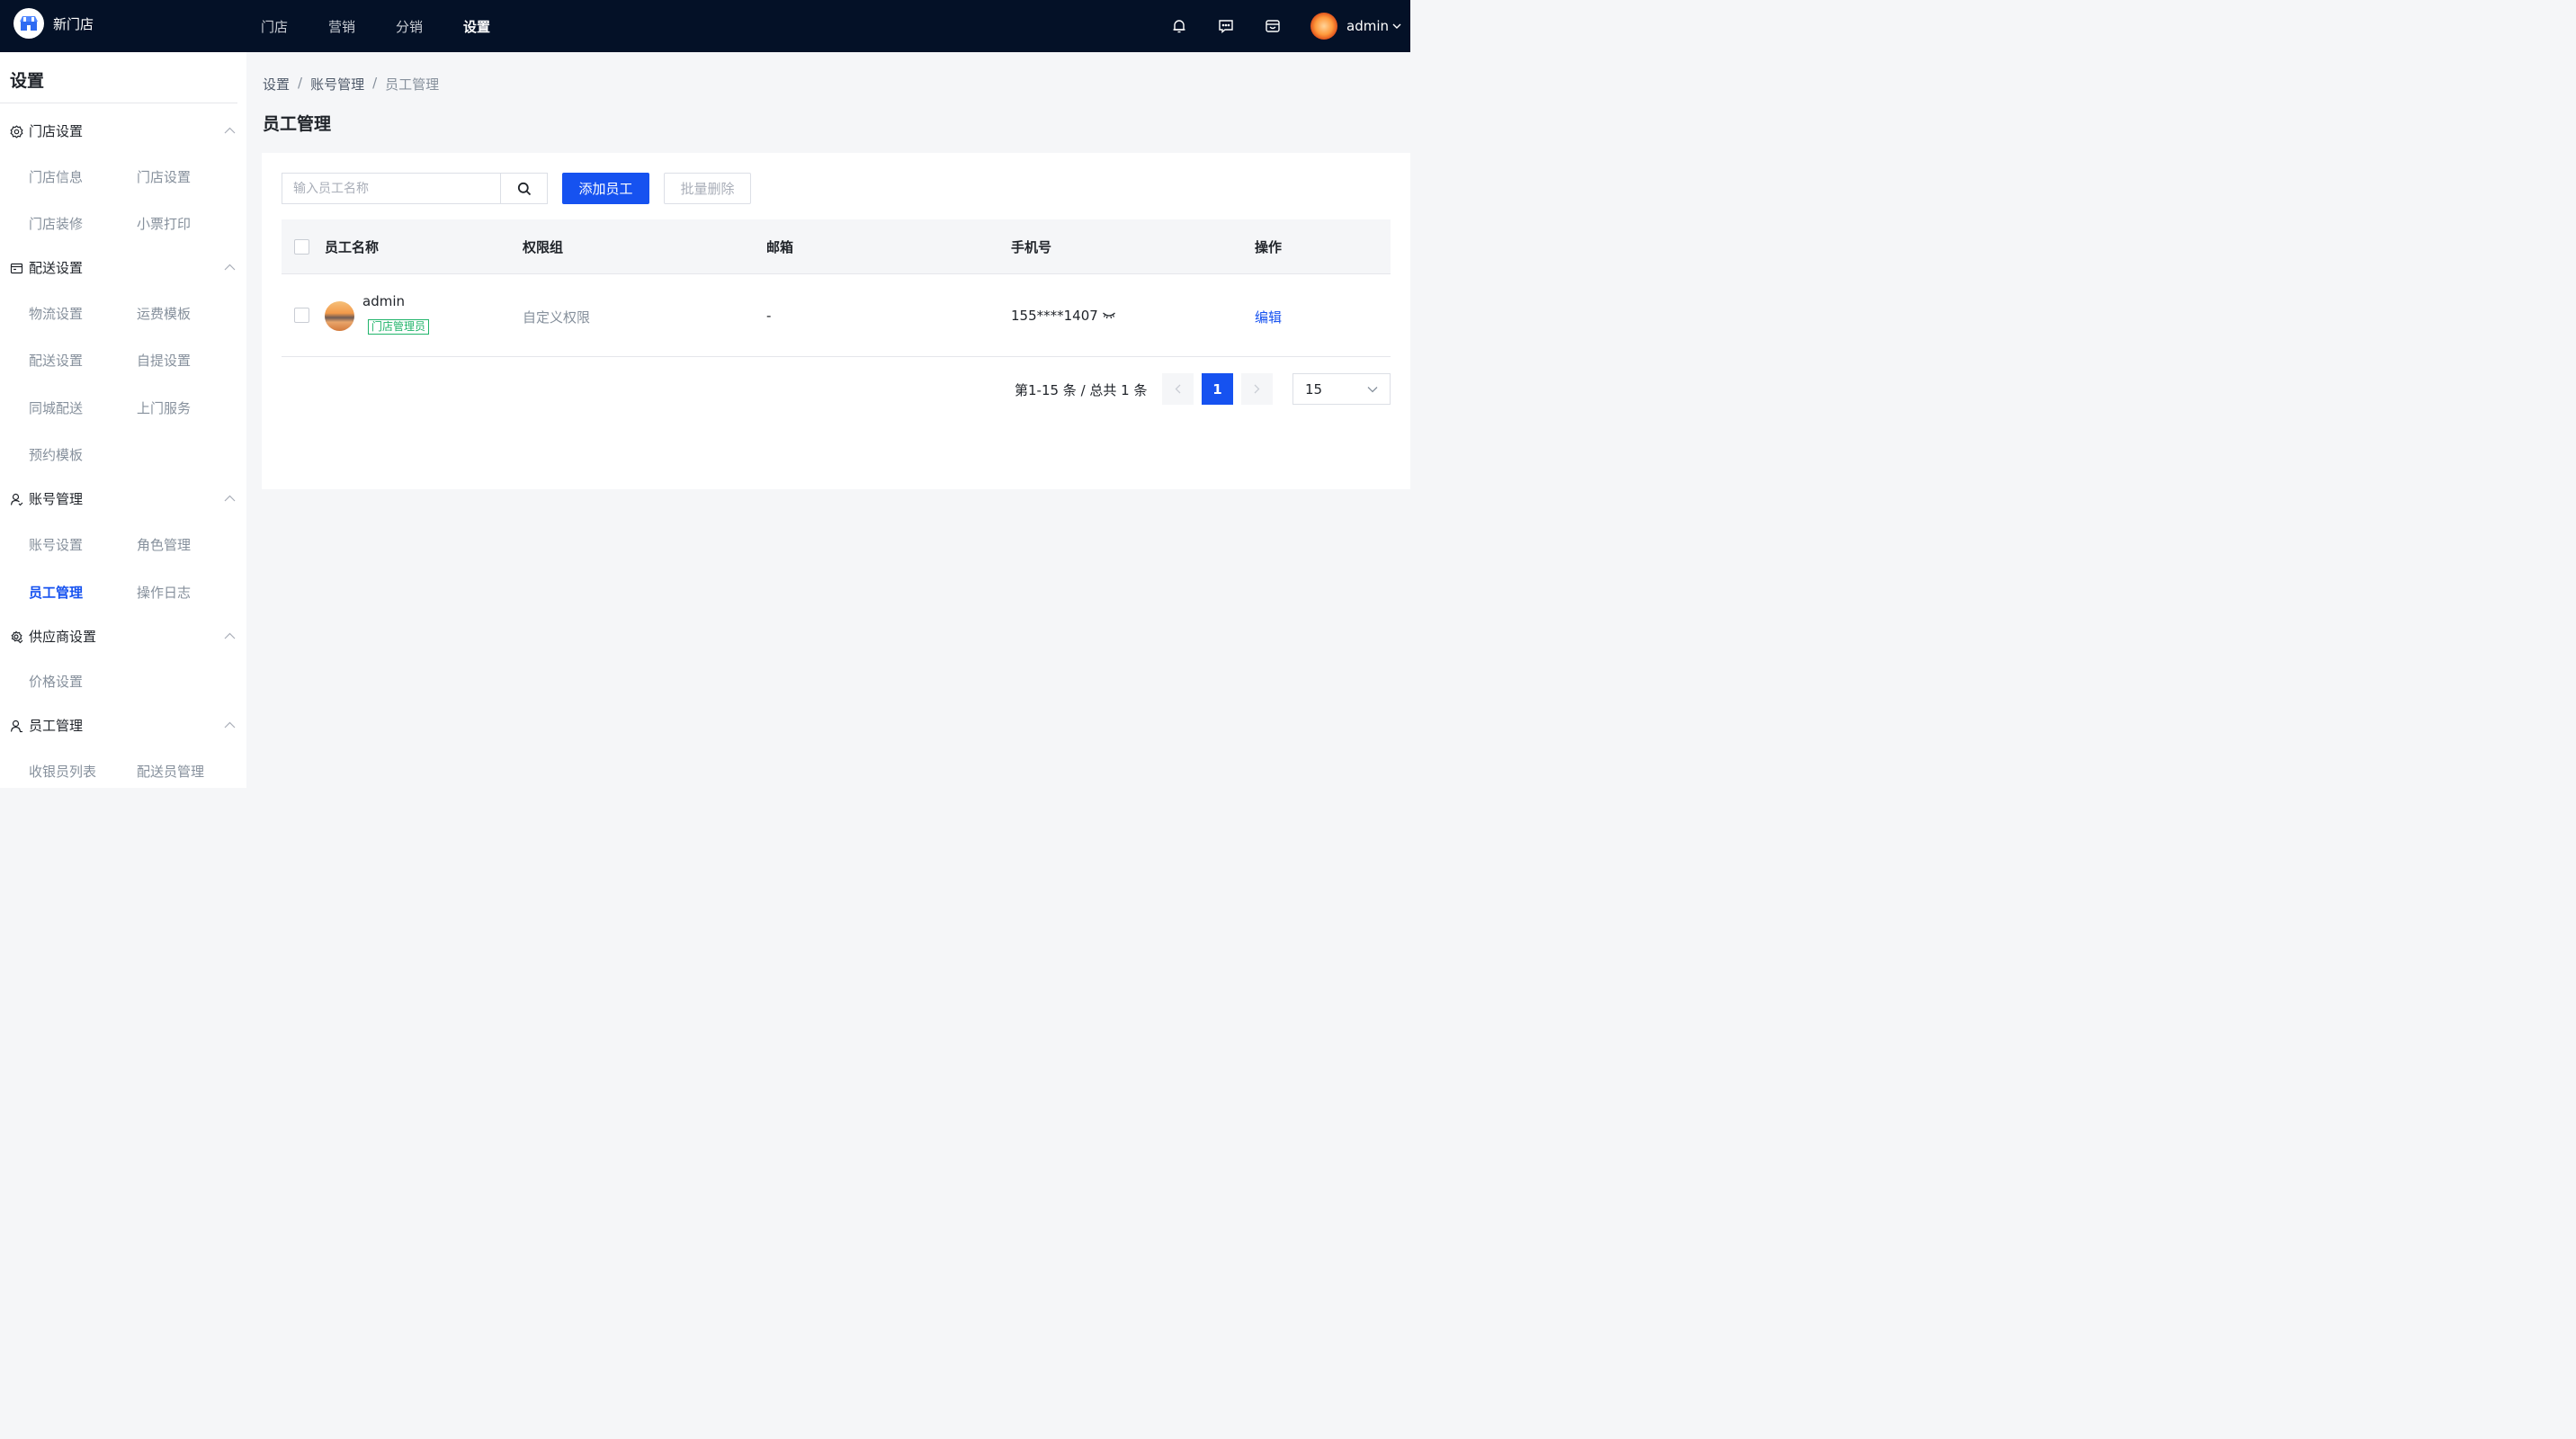 This screenshot has height=1439, width=2576. I want to click on box-icon, so click(16, 268).